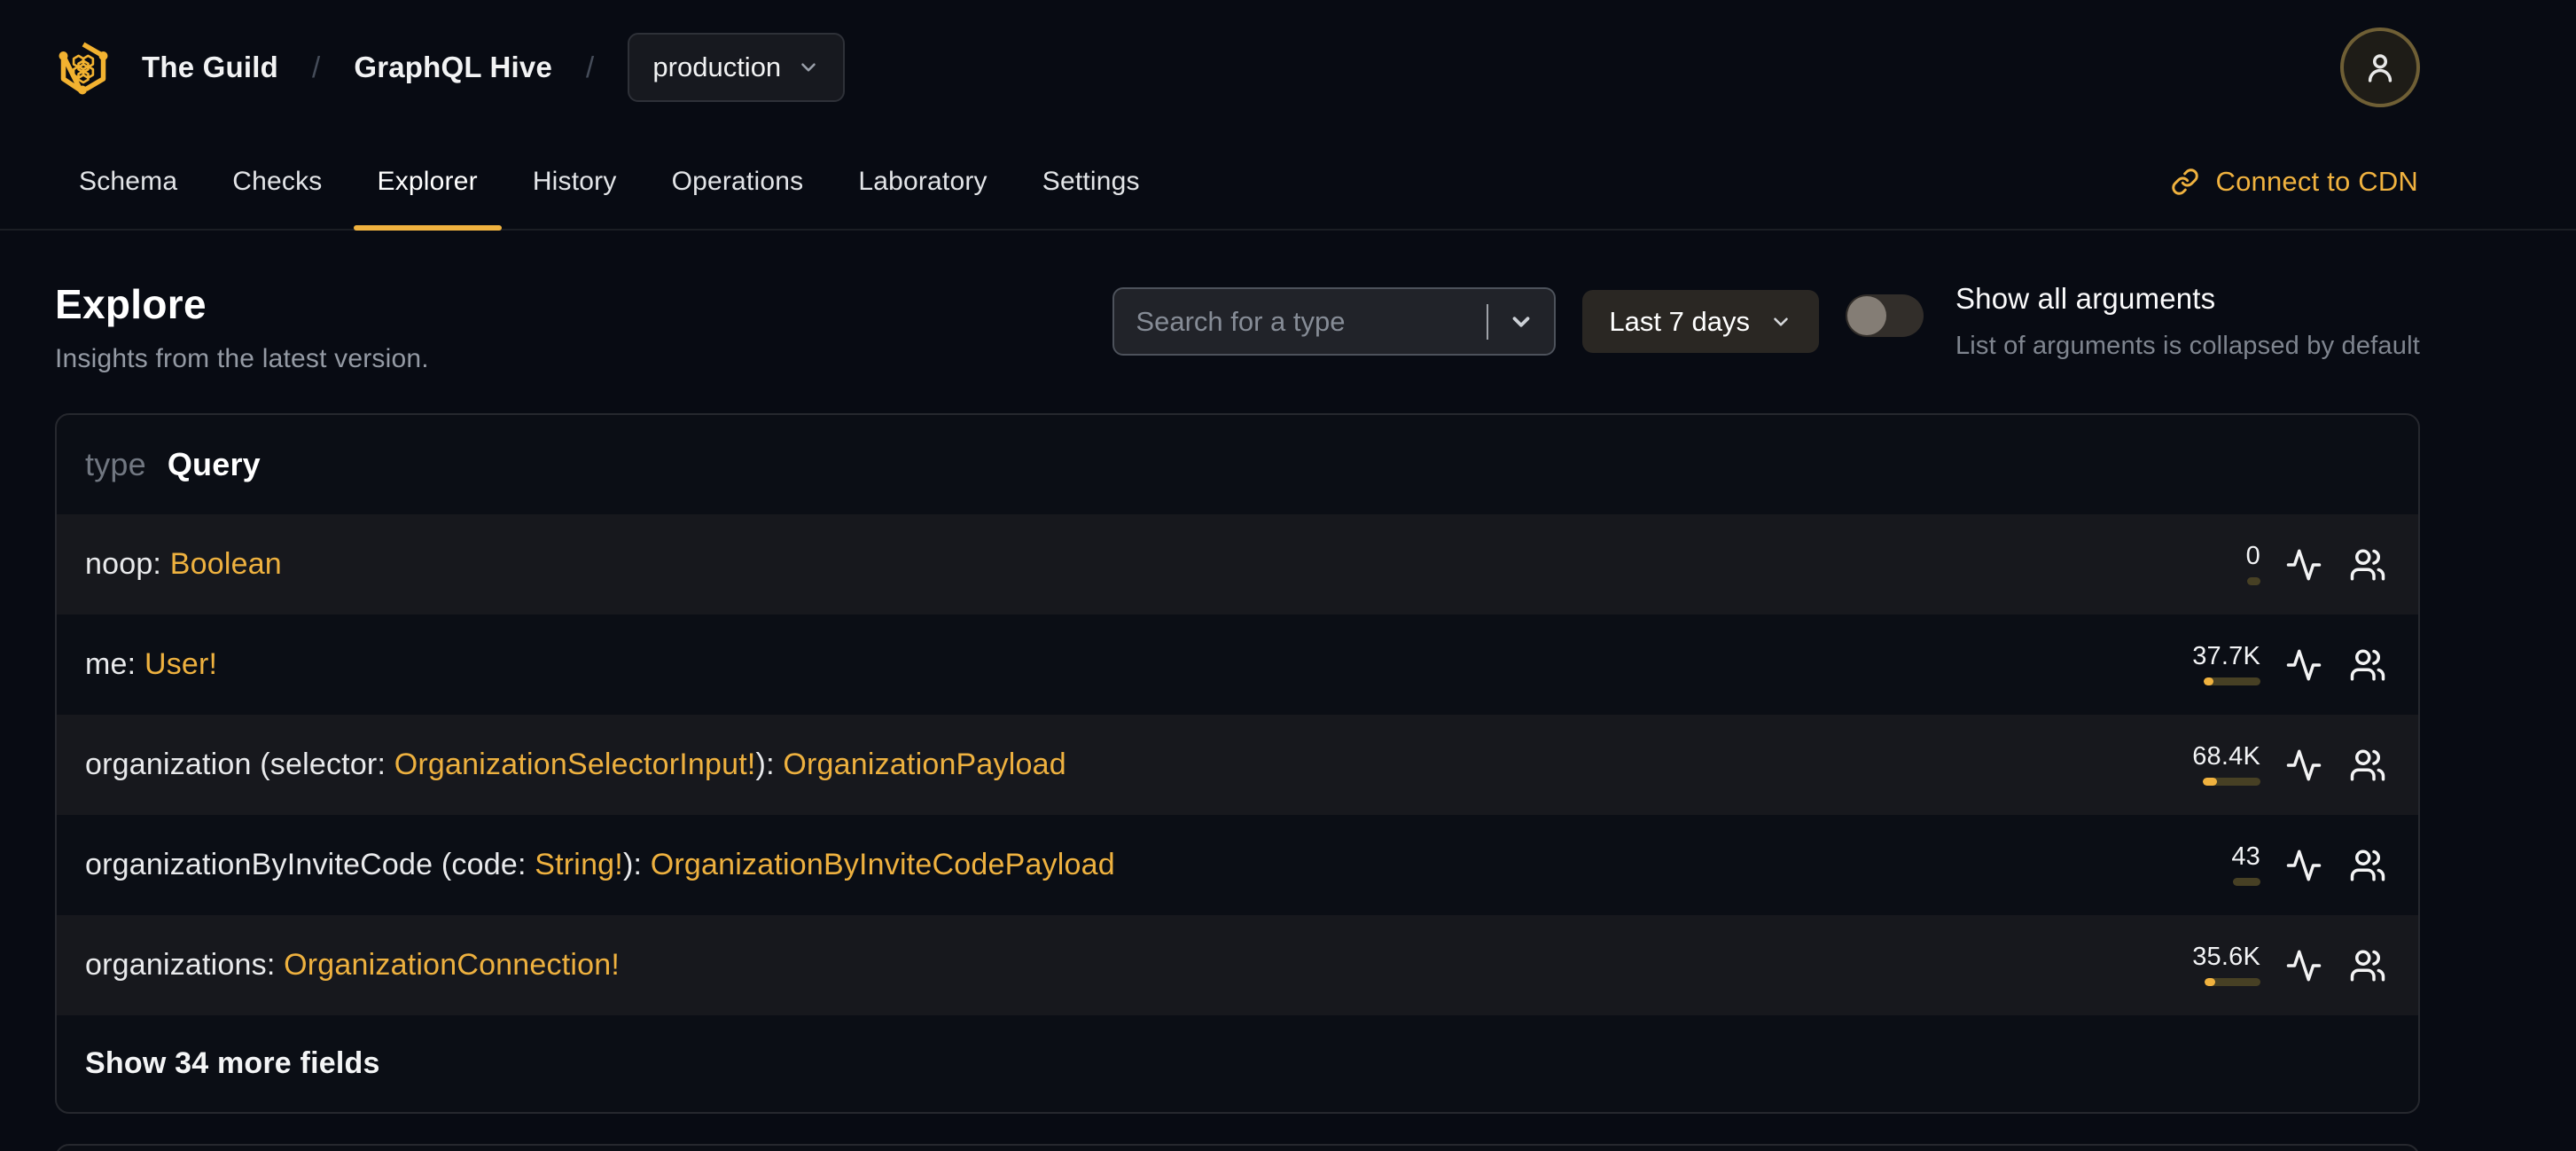 This screenshot has height=1151, width=2576. I want to click on field-stats: 68.4K, so click(2290, 765).